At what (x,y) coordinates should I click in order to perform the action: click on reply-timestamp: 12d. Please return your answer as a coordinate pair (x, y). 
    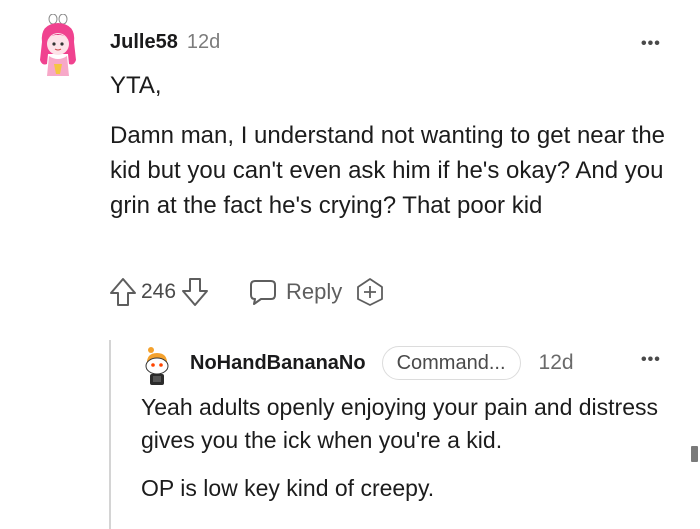
    Looking at the image, I should click on (556, 363).